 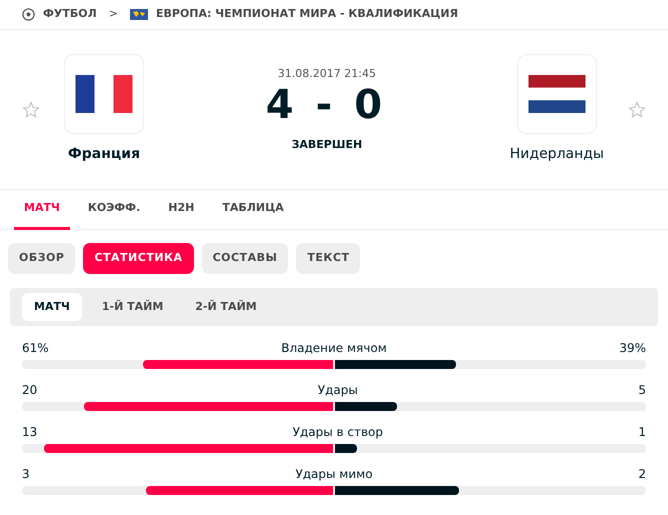 What do you see at coordinates (70, 14) in the screenshot?
I see `breadcrumb-link: ФУТБОЛ` at bounding box center [70, 14].